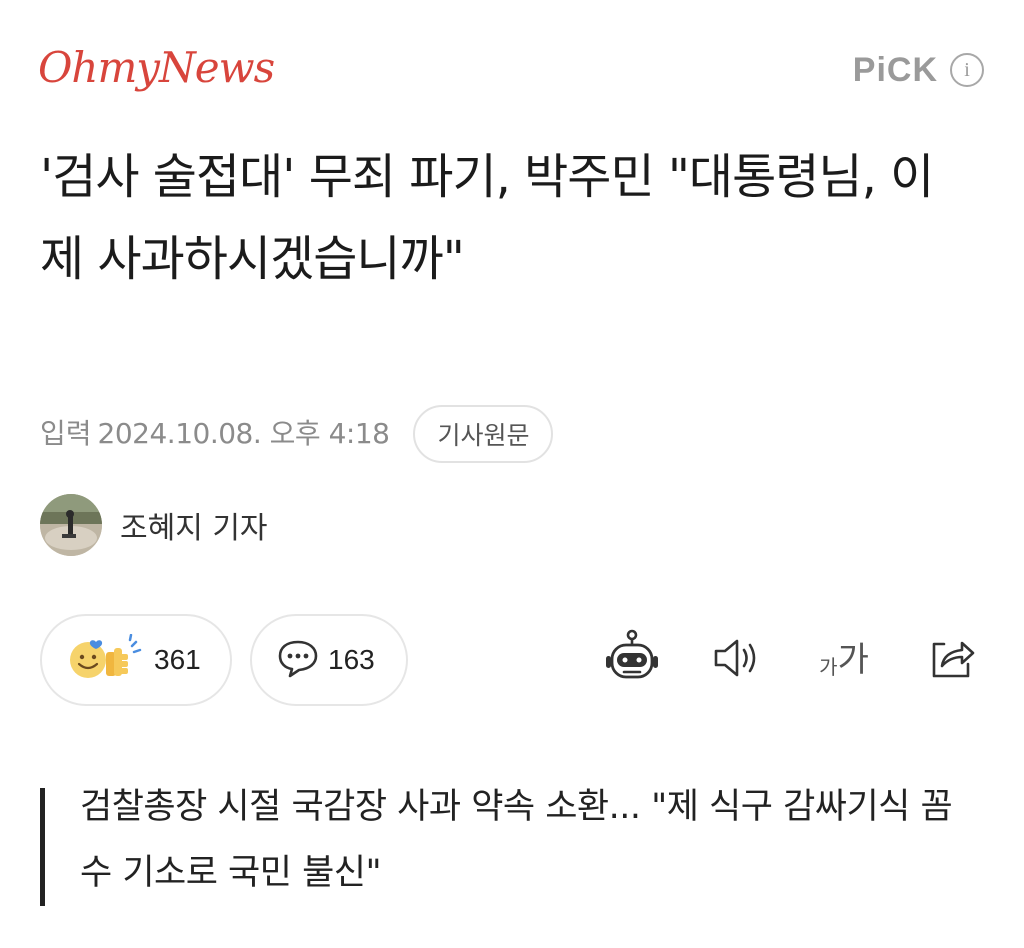 The height and width of the screenshot is (948, 1024). What do you see at coordinates (42, 847) in the screenshot?
I see `subheadline-bar` at bounding box center [42, 847].